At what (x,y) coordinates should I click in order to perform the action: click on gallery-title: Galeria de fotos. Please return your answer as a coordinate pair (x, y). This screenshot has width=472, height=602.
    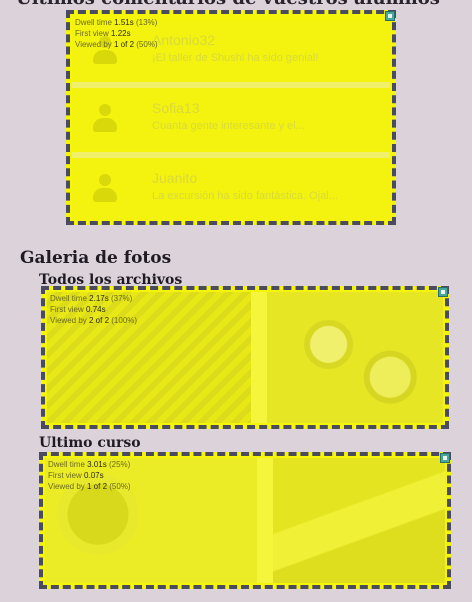
    Looking at the image, I should click on (96, 258).